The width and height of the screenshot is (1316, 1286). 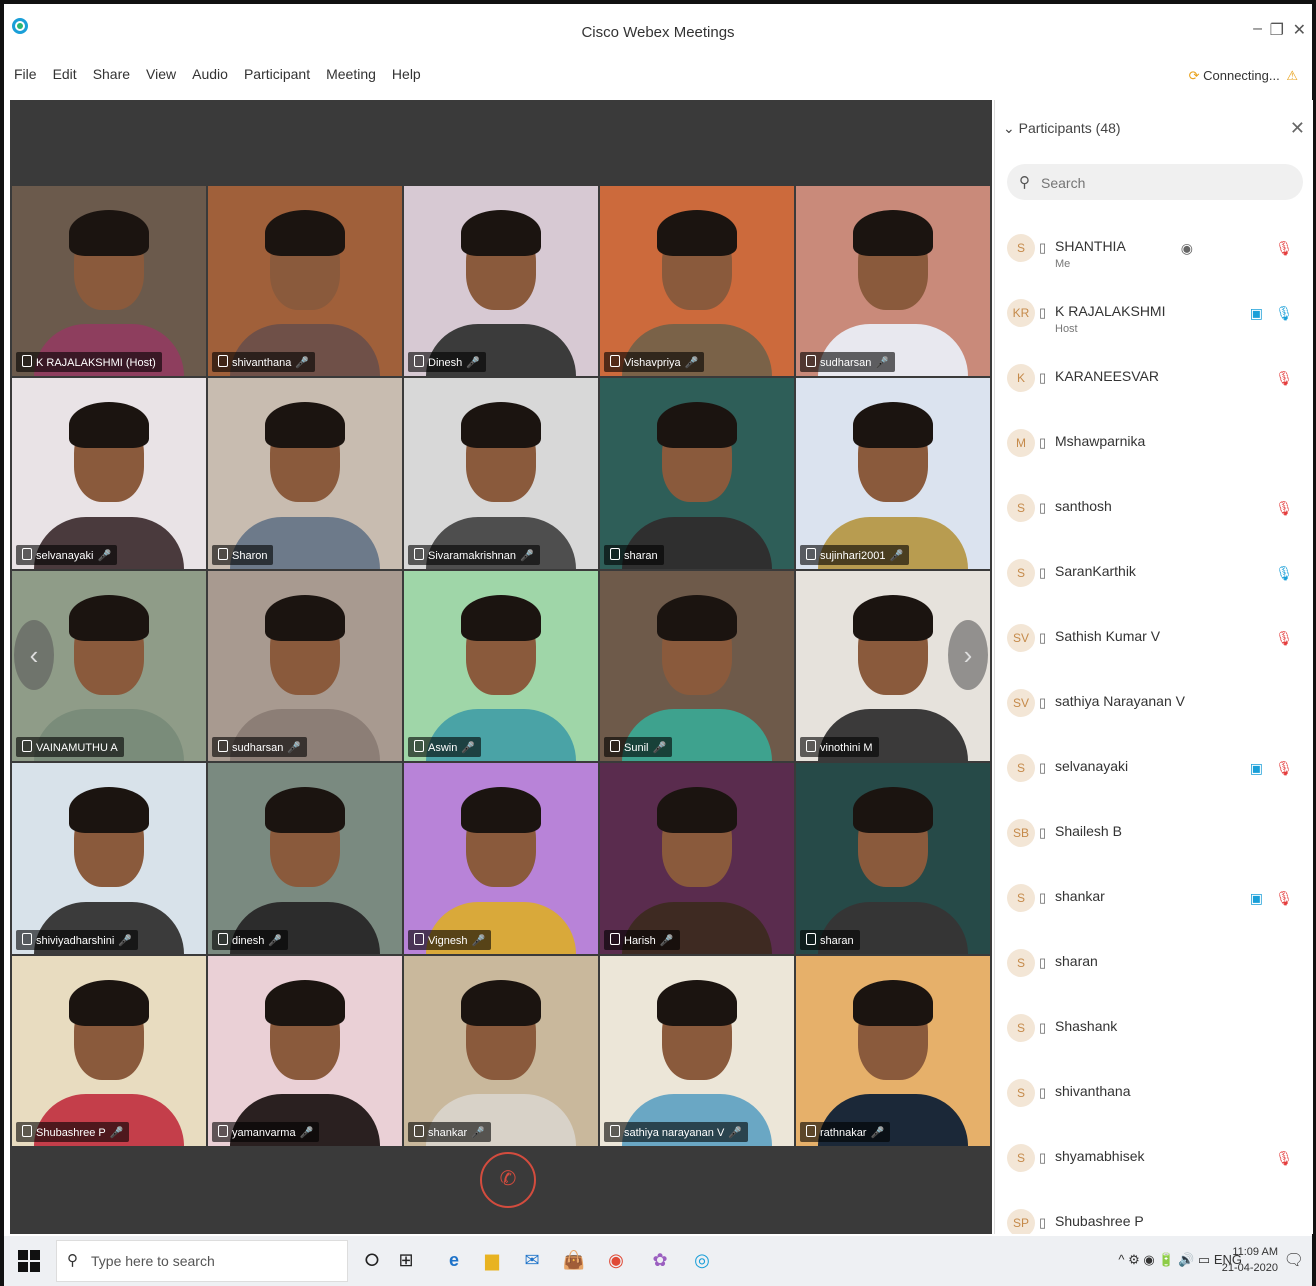 I want to click on clock-time: 11:09 AM, so click(x=1255, y=1252).